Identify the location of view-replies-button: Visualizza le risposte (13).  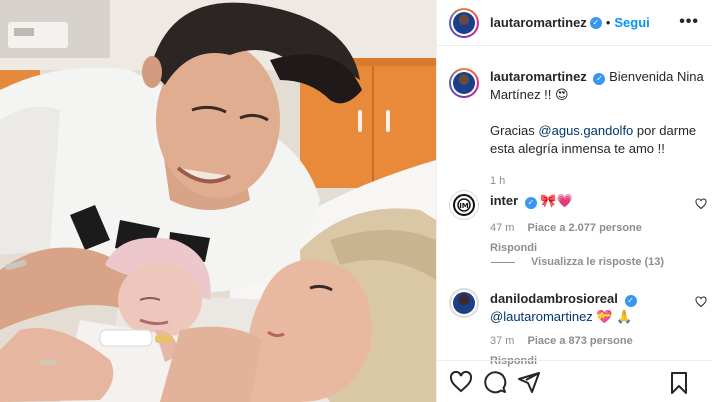
(577, 262).